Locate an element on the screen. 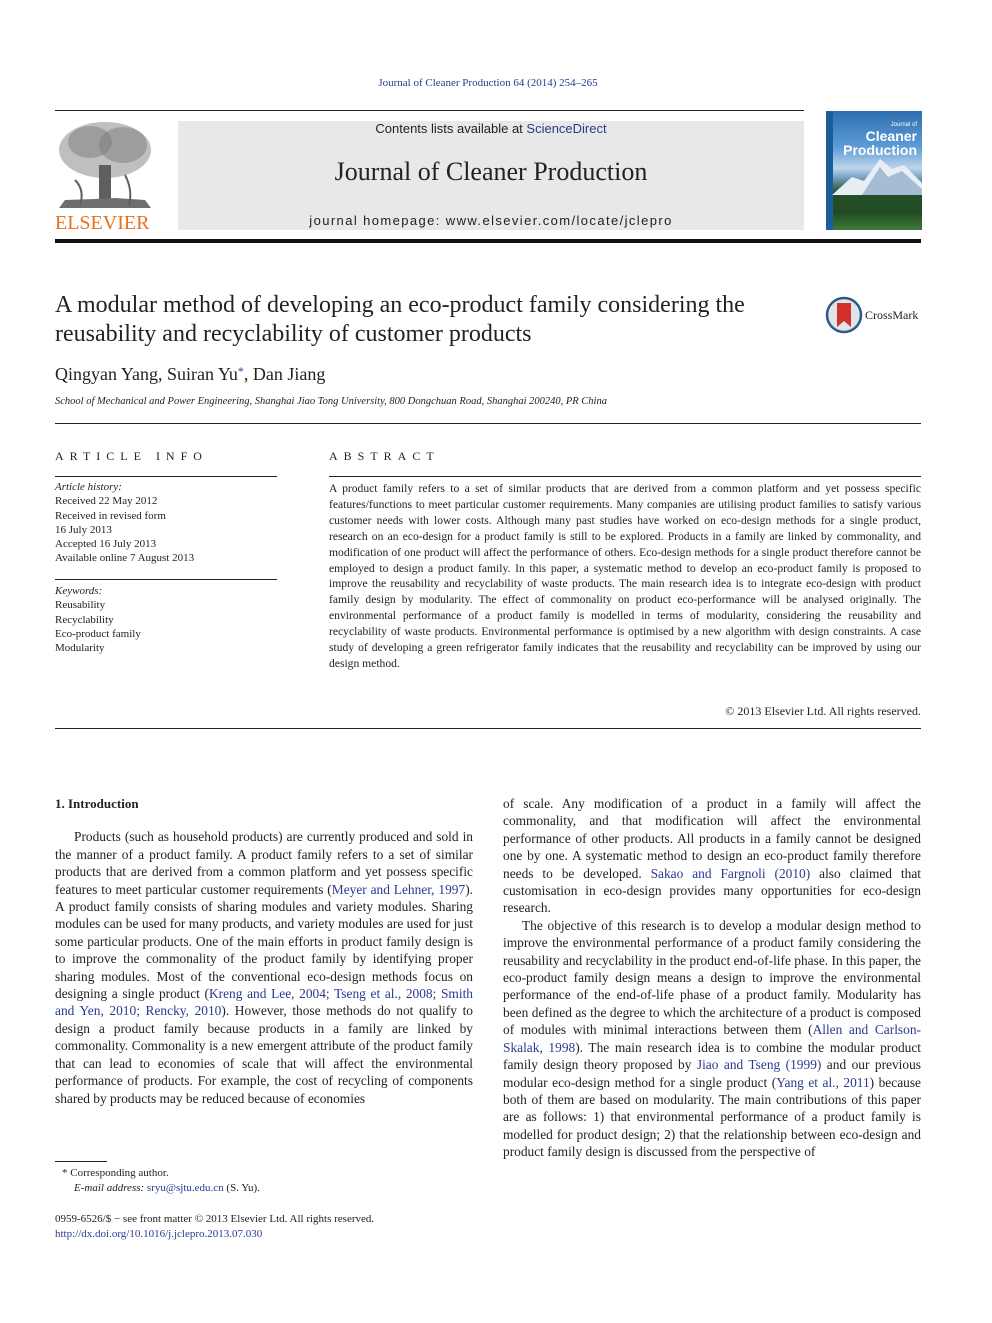 This screenshot has width=992, height=1323. authors-rest: , Dan Jiang is located at coordinates (284, 374).